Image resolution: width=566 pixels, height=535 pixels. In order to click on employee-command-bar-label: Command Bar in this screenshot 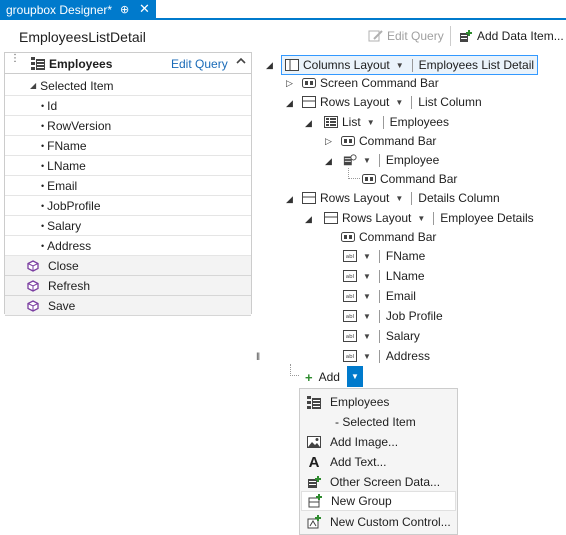, I will do `click(419, 179)`.